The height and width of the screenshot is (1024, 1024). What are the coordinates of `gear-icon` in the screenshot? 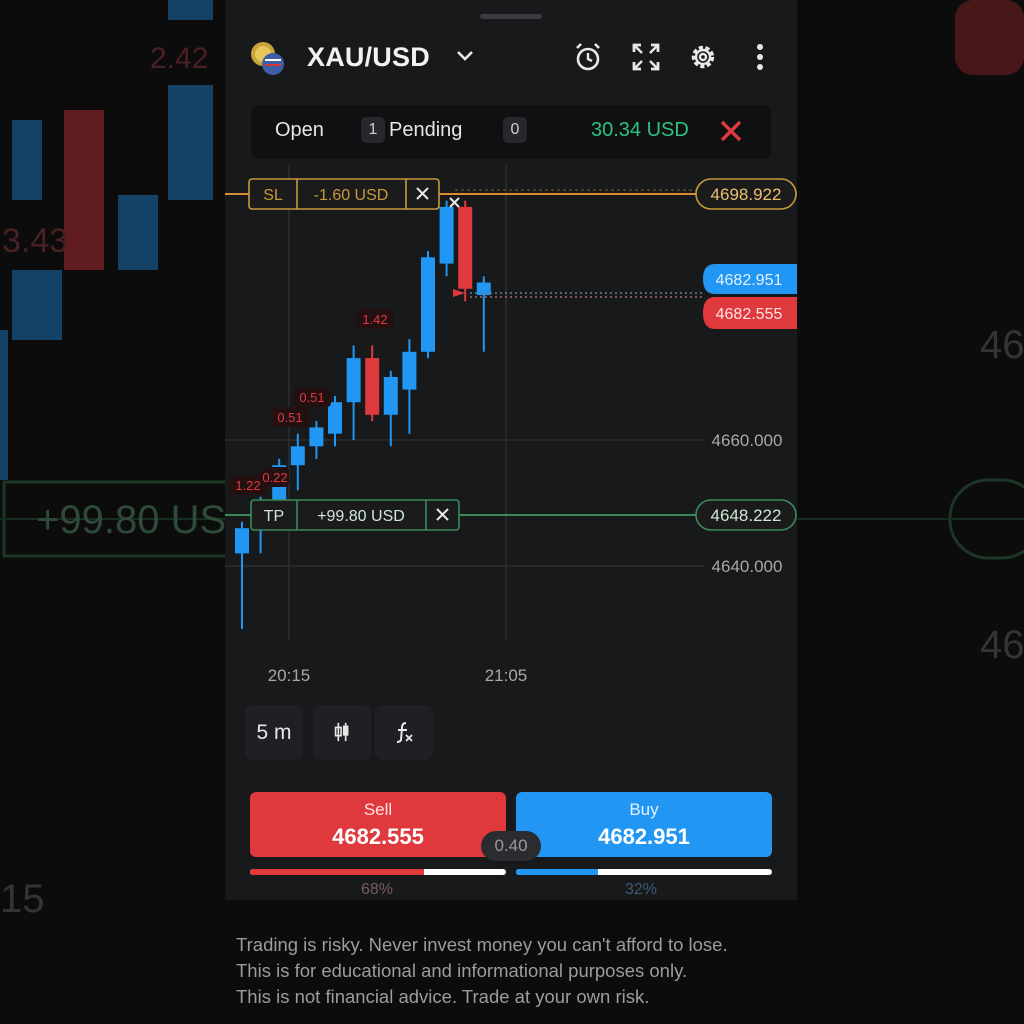 It's located at (703, 57).